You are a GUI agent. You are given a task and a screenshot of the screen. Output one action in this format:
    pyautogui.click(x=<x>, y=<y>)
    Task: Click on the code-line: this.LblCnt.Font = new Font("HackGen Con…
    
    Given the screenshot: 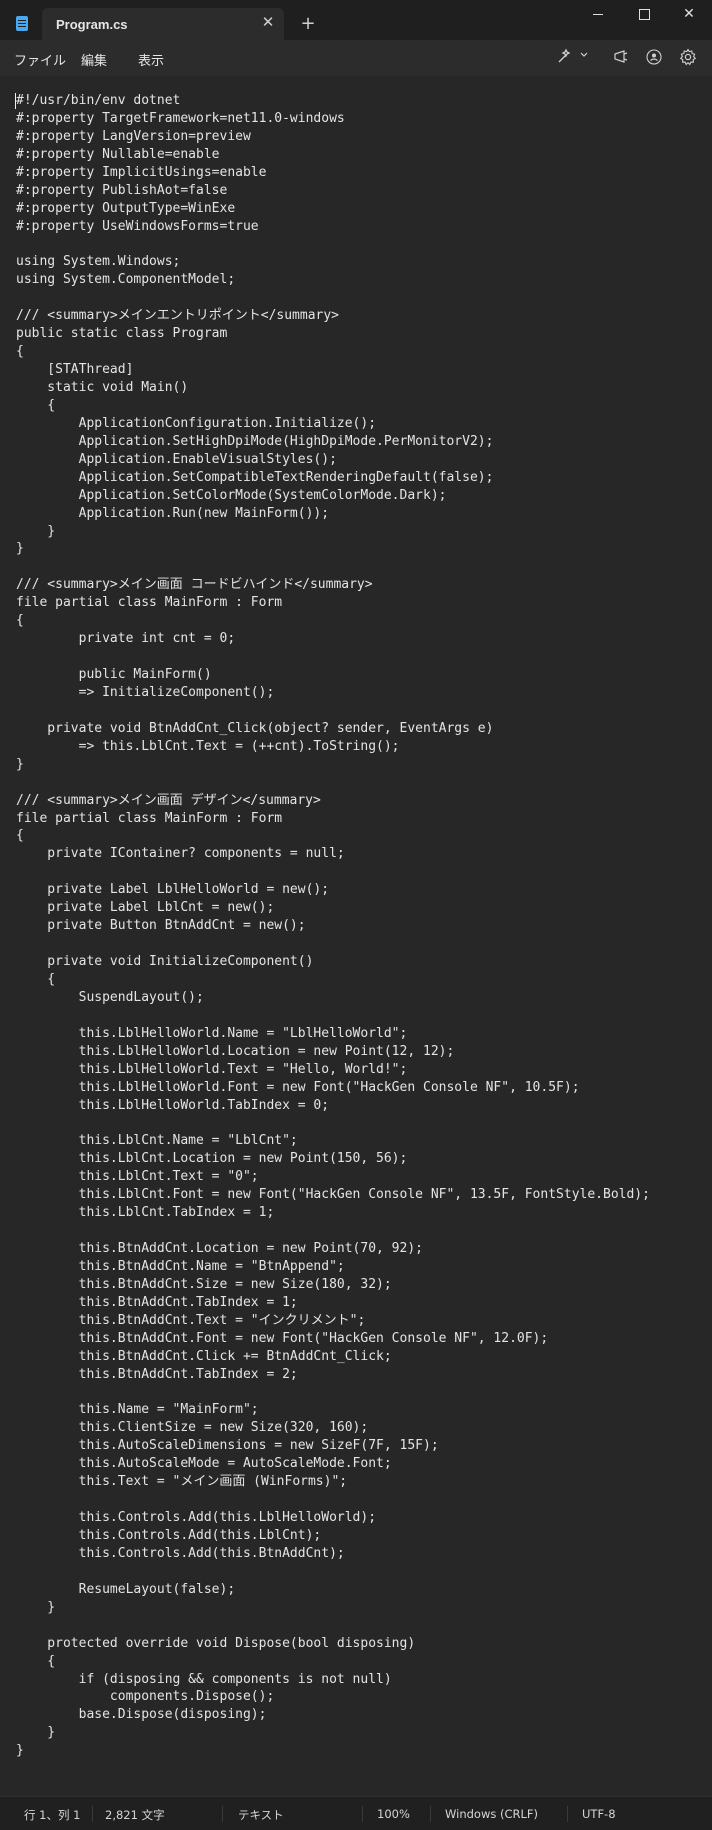 What is the action you would take?
    pyautogui.click(x=333, y=1195)
    